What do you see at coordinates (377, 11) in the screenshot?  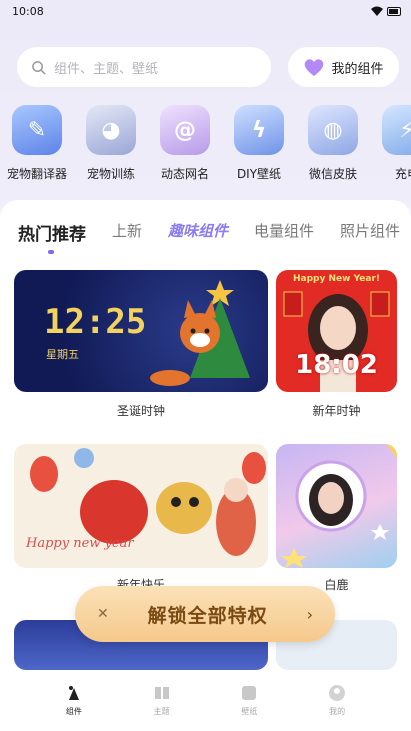 I see `wifi-icon` at bounding box center [377, 11].